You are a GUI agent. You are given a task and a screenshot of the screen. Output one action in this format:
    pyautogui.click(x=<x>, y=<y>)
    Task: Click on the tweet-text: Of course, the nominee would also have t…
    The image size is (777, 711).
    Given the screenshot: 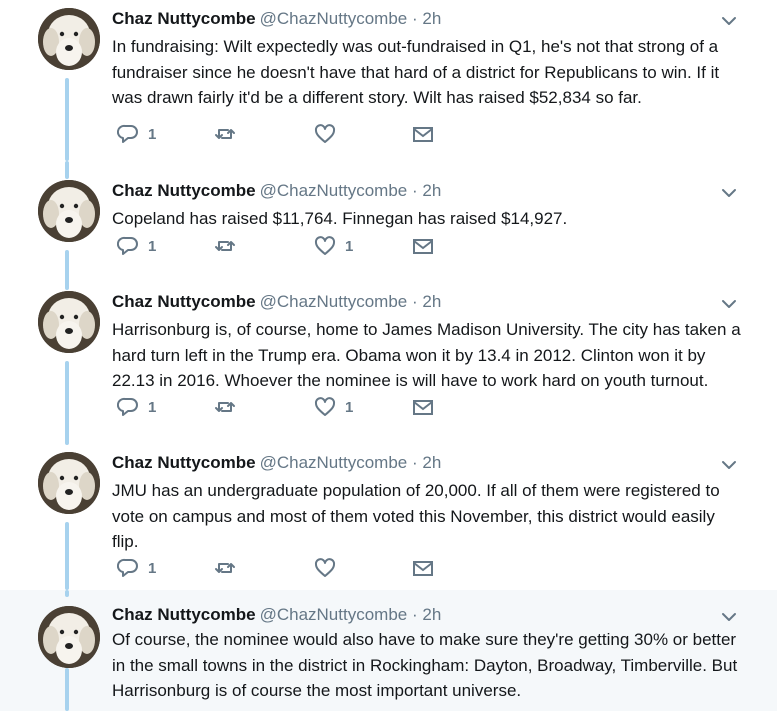 What is the action you would take?
    pyautogui.click(x=425, y=665)
    